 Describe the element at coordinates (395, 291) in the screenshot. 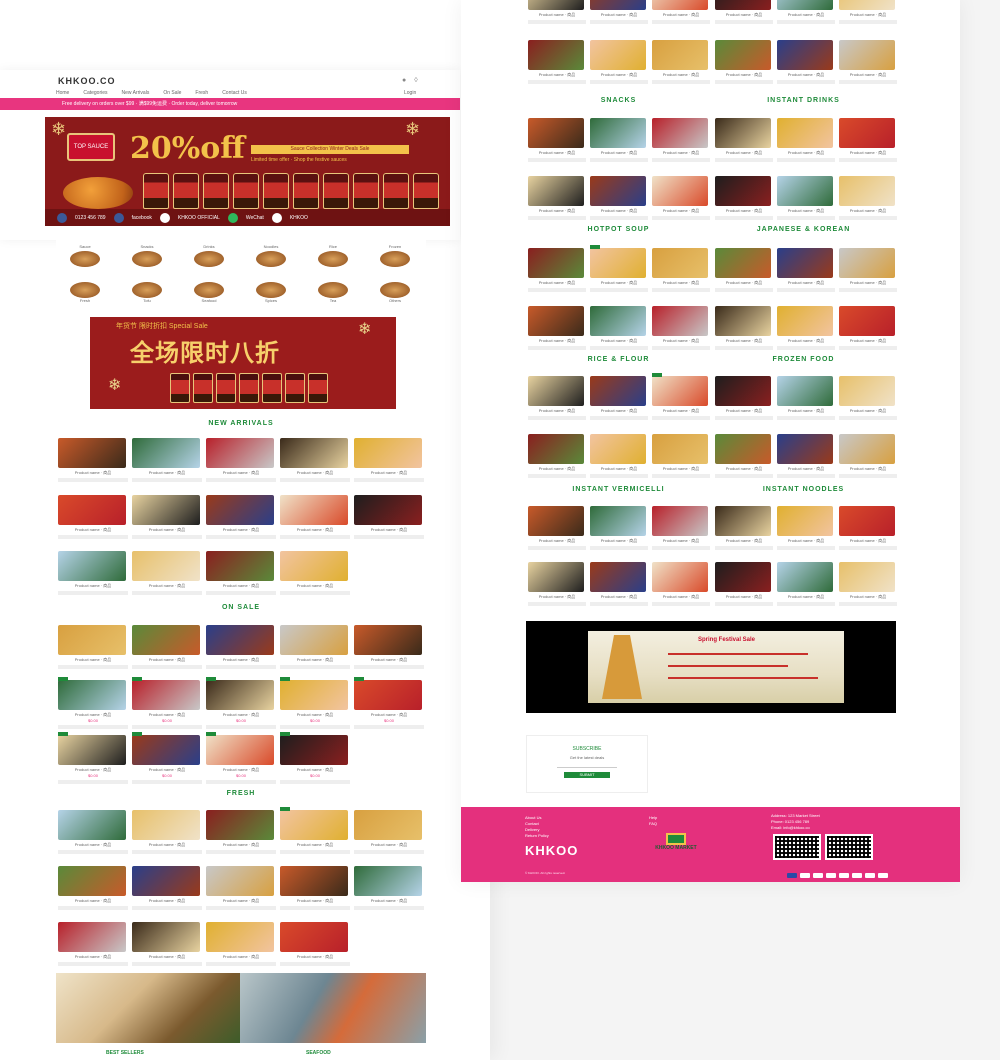

I see `category-item: Others` at that location.